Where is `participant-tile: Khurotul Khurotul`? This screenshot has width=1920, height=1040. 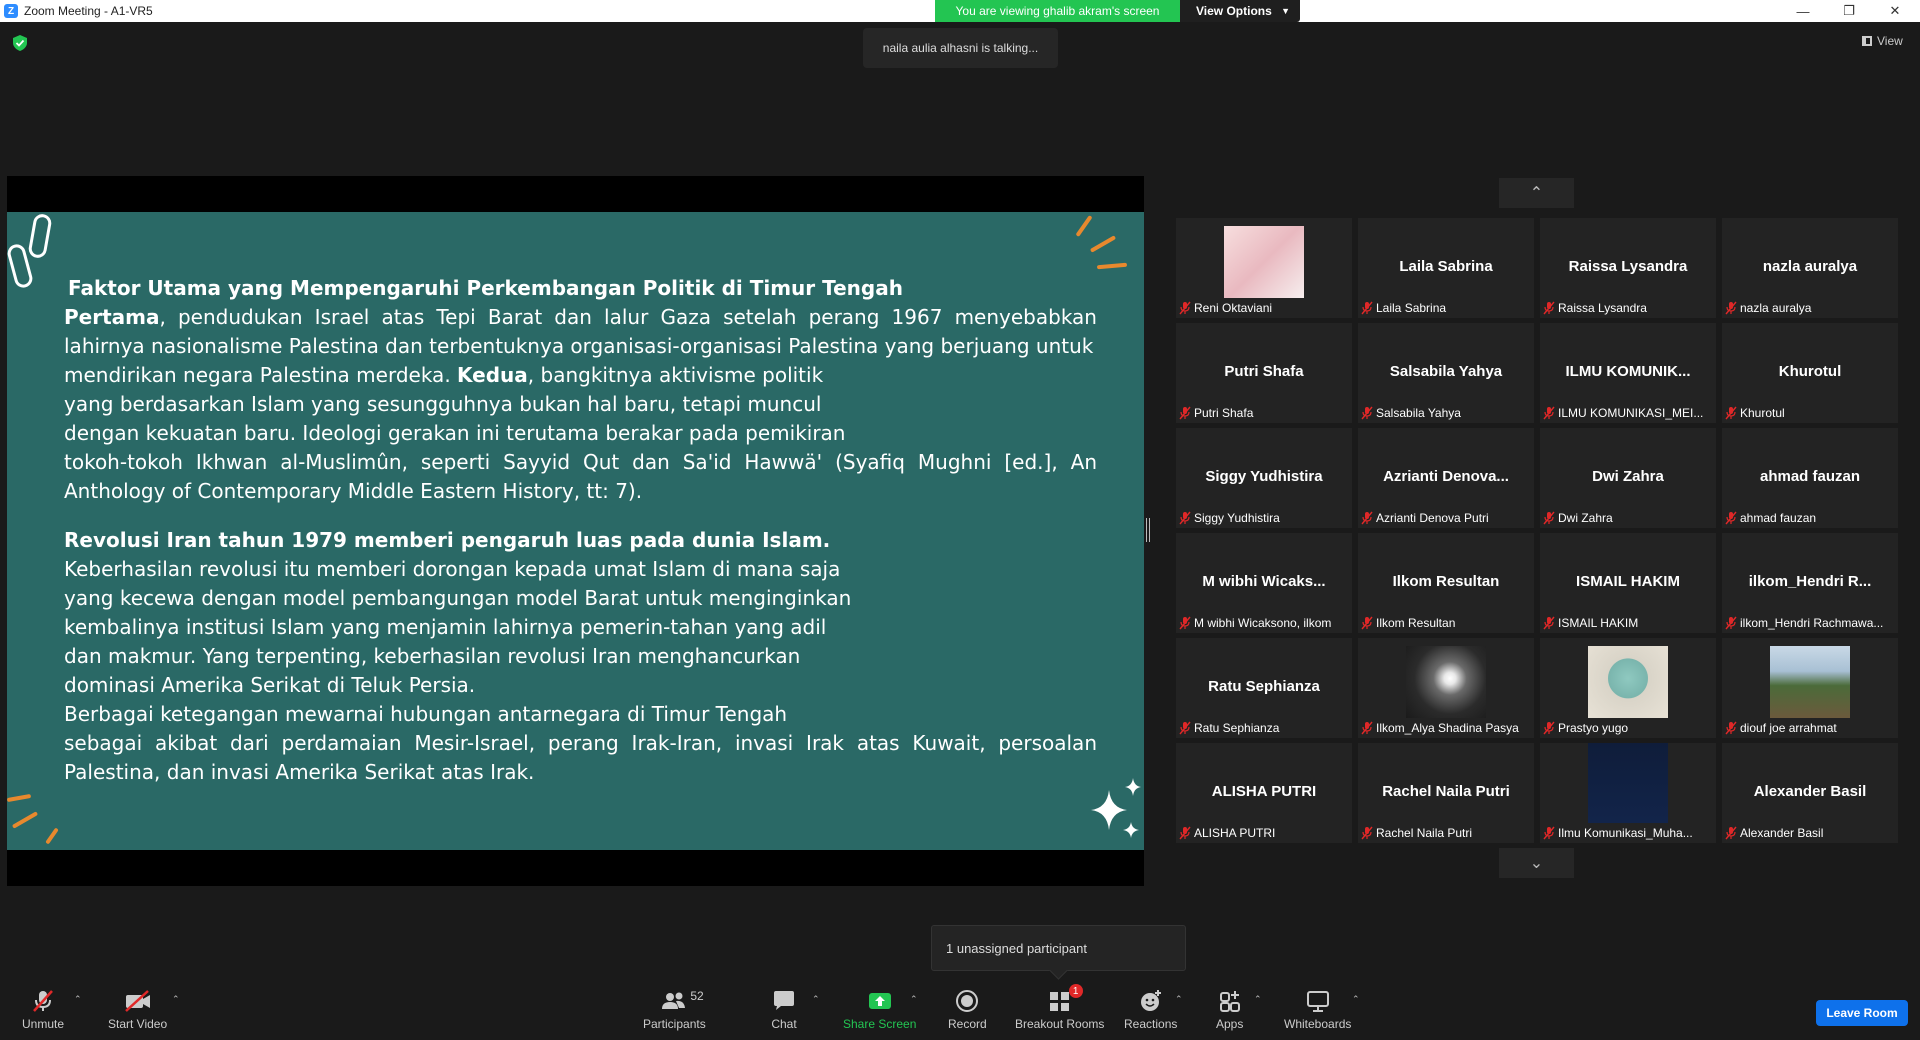 participant-tile: Khurotul Khurotul is located at coordinates (1810, 373).